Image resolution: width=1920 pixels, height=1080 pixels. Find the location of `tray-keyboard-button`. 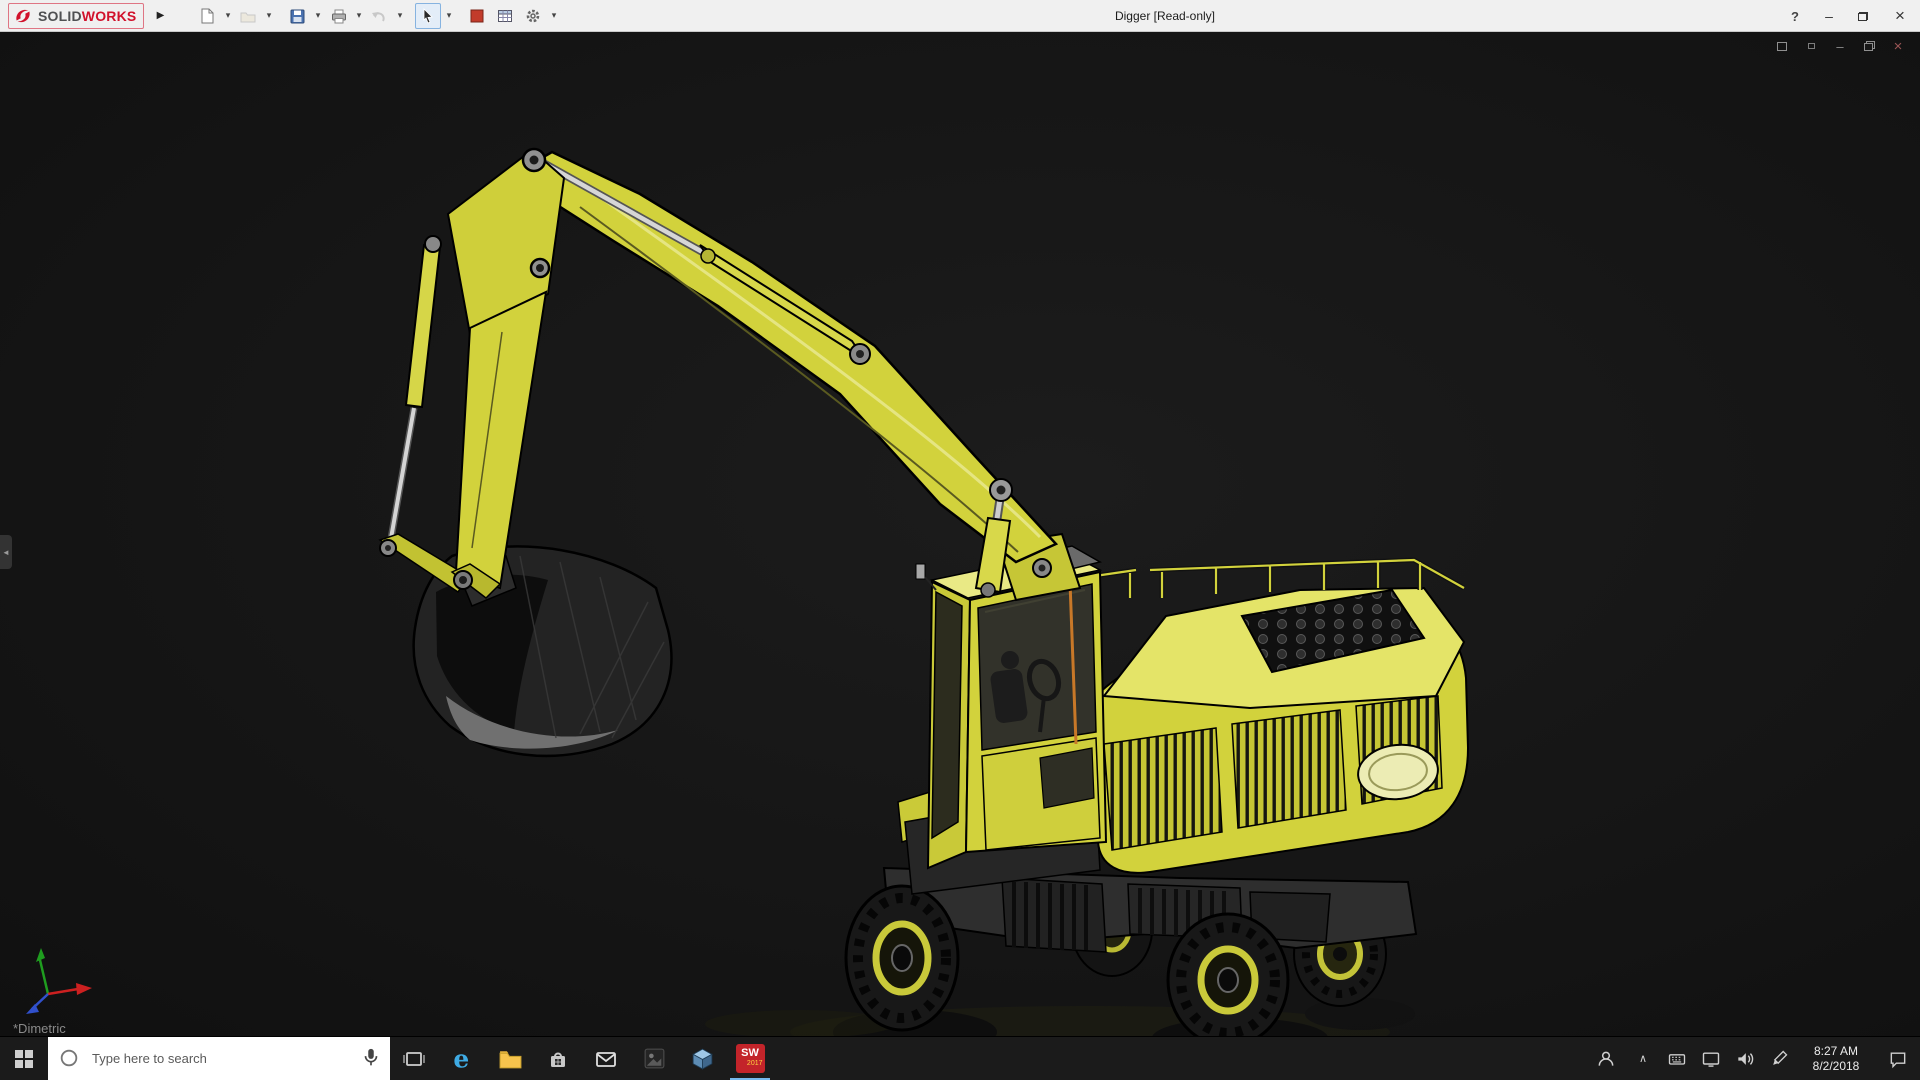

tray-keyboard-button is located at coordinates (1677, 1058).